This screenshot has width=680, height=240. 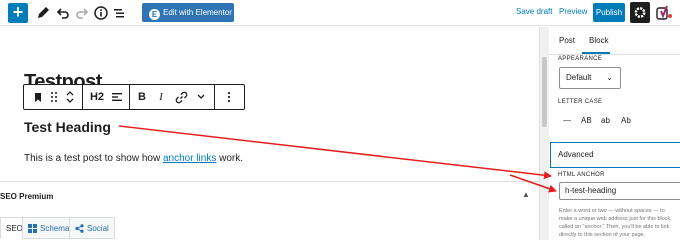 What do you see at coordinates (97, 97) in the screenshot?
I see `heading-level-button: H2` at bounding box center [97, 97].